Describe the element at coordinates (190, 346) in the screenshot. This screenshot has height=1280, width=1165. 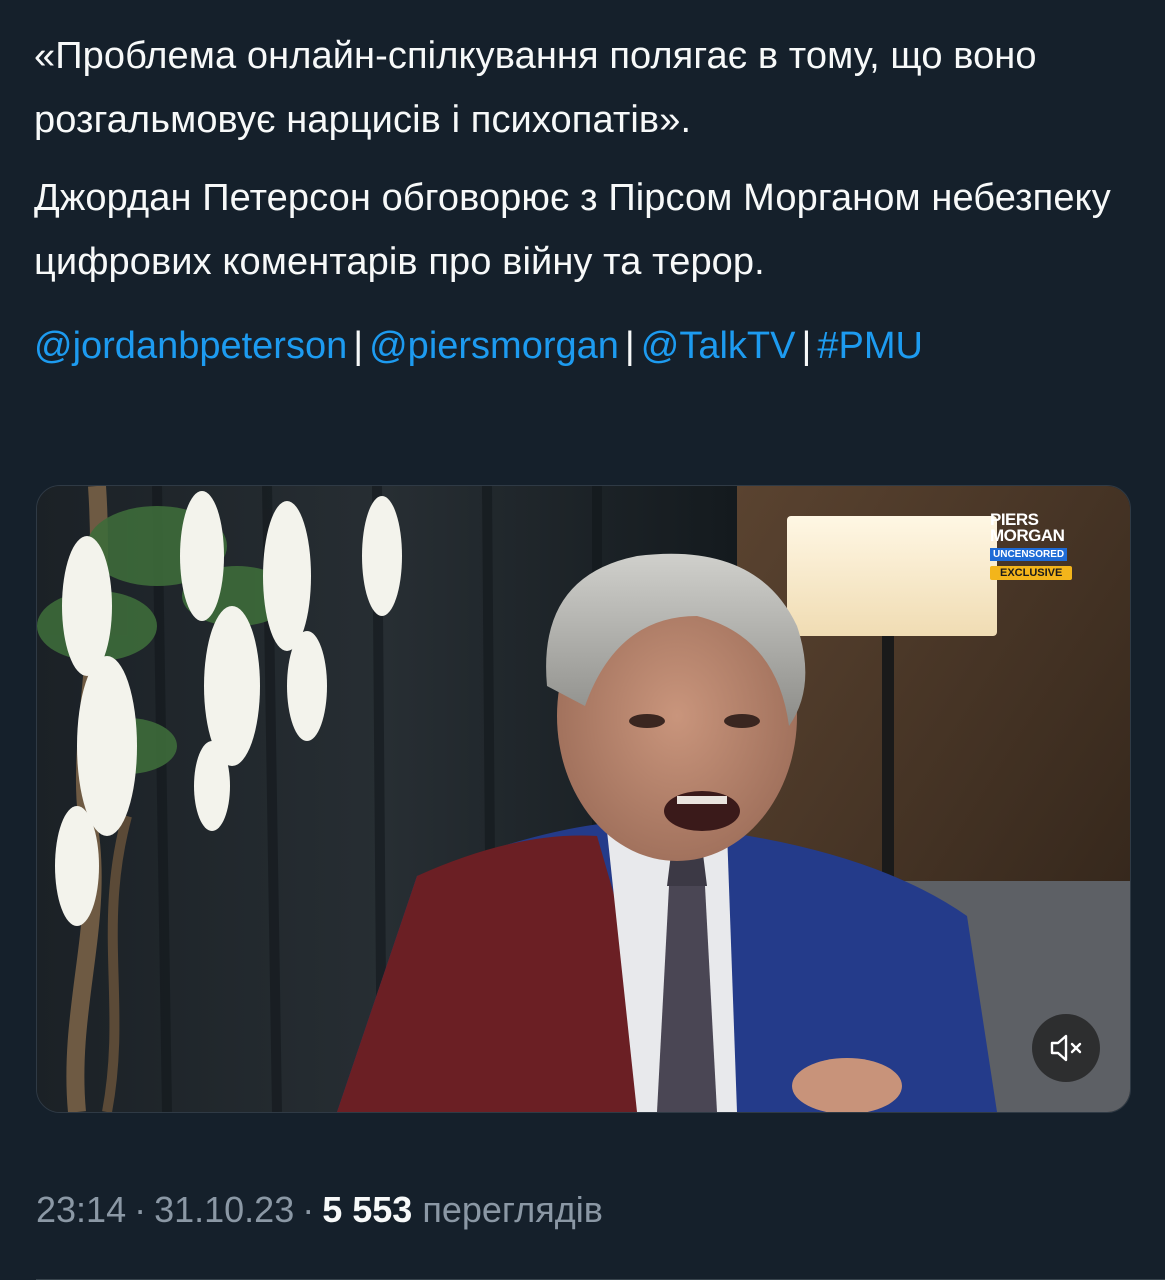
I see `mention-jordanbpeterson: @jordanbpeterson` at that location.